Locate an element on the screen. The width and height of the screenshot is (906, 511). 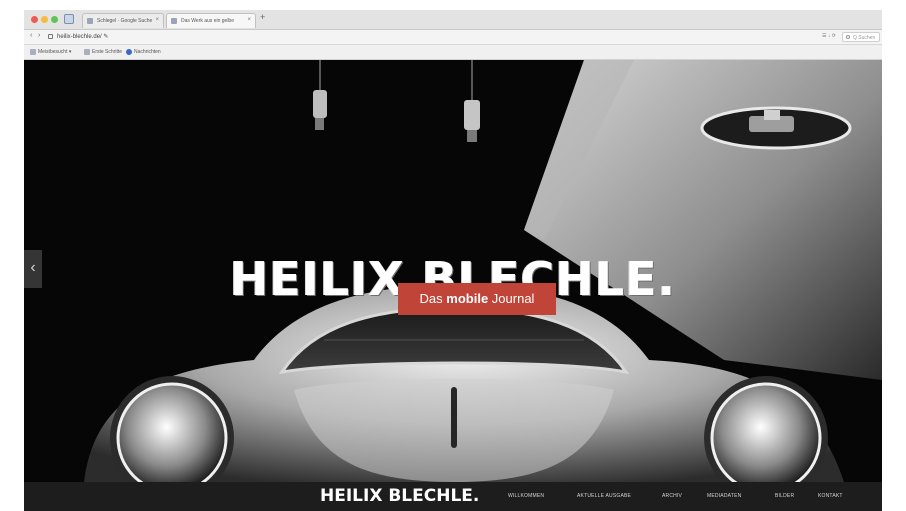
tab-heilix-blechle: Das Werk aus ein gelbe × is located at coordinates (211, 20).